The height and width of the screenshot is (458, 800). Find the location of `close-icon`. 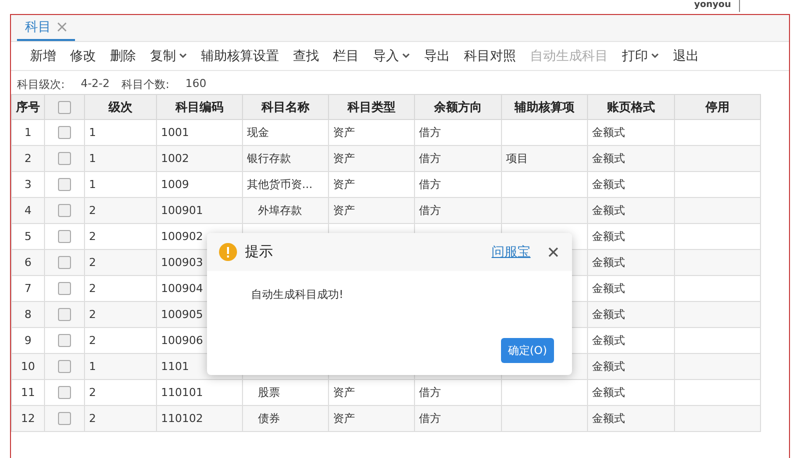

close-icon is located at coordinates (62, 27).